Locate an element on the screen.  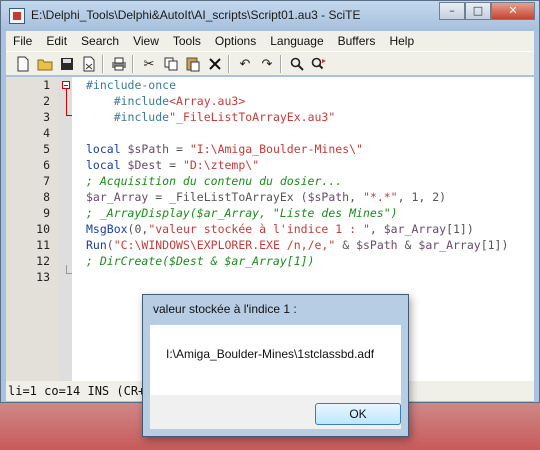
menu-buffers: Buffers is located at coordinates (357, 41).